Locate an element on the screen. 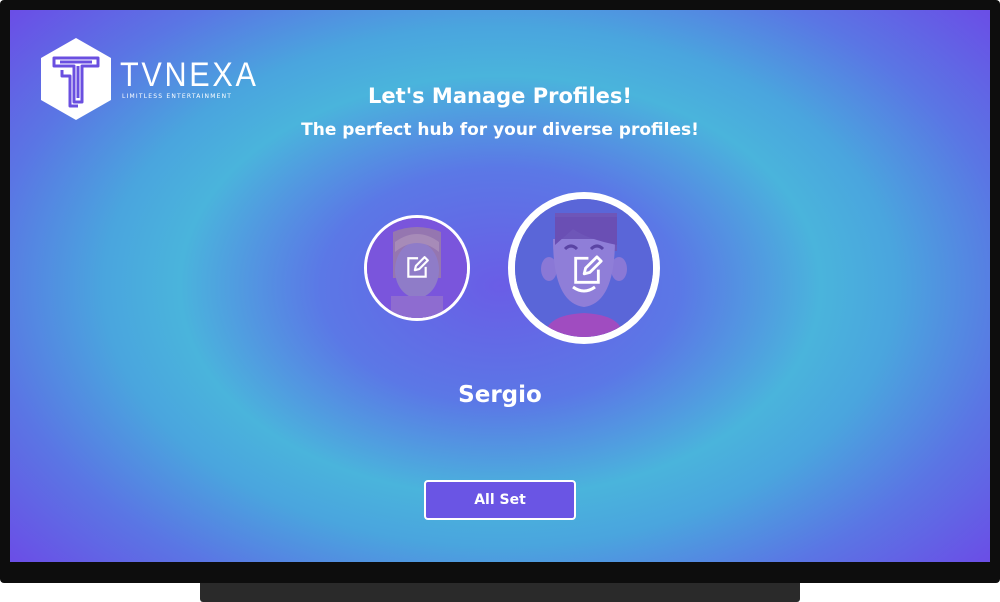 This screenshot has width=1000, height=602. profile-avatar-female is located at coordinates (417, 268).